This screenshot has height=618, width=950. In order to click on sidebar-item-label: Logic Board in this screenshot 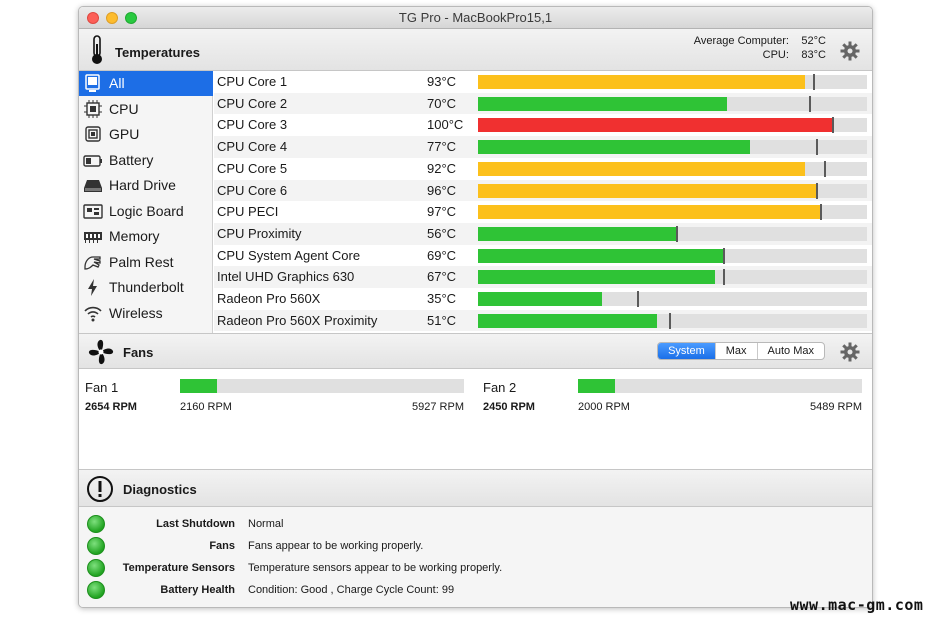, I will do `click(146, 210)`.